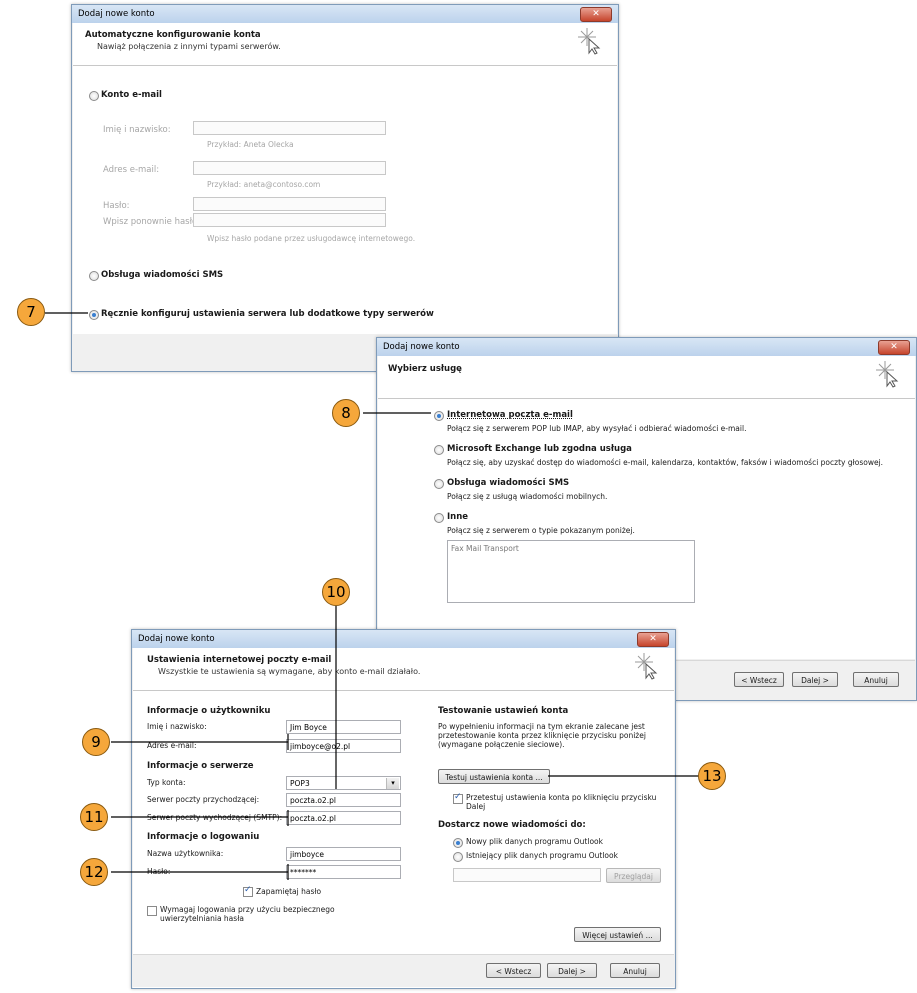 This screenshot has height=993, width=917. Describe the element at coordinates (336, 592) in the screenshot. I see `callout-10-badge: 10` at that location.